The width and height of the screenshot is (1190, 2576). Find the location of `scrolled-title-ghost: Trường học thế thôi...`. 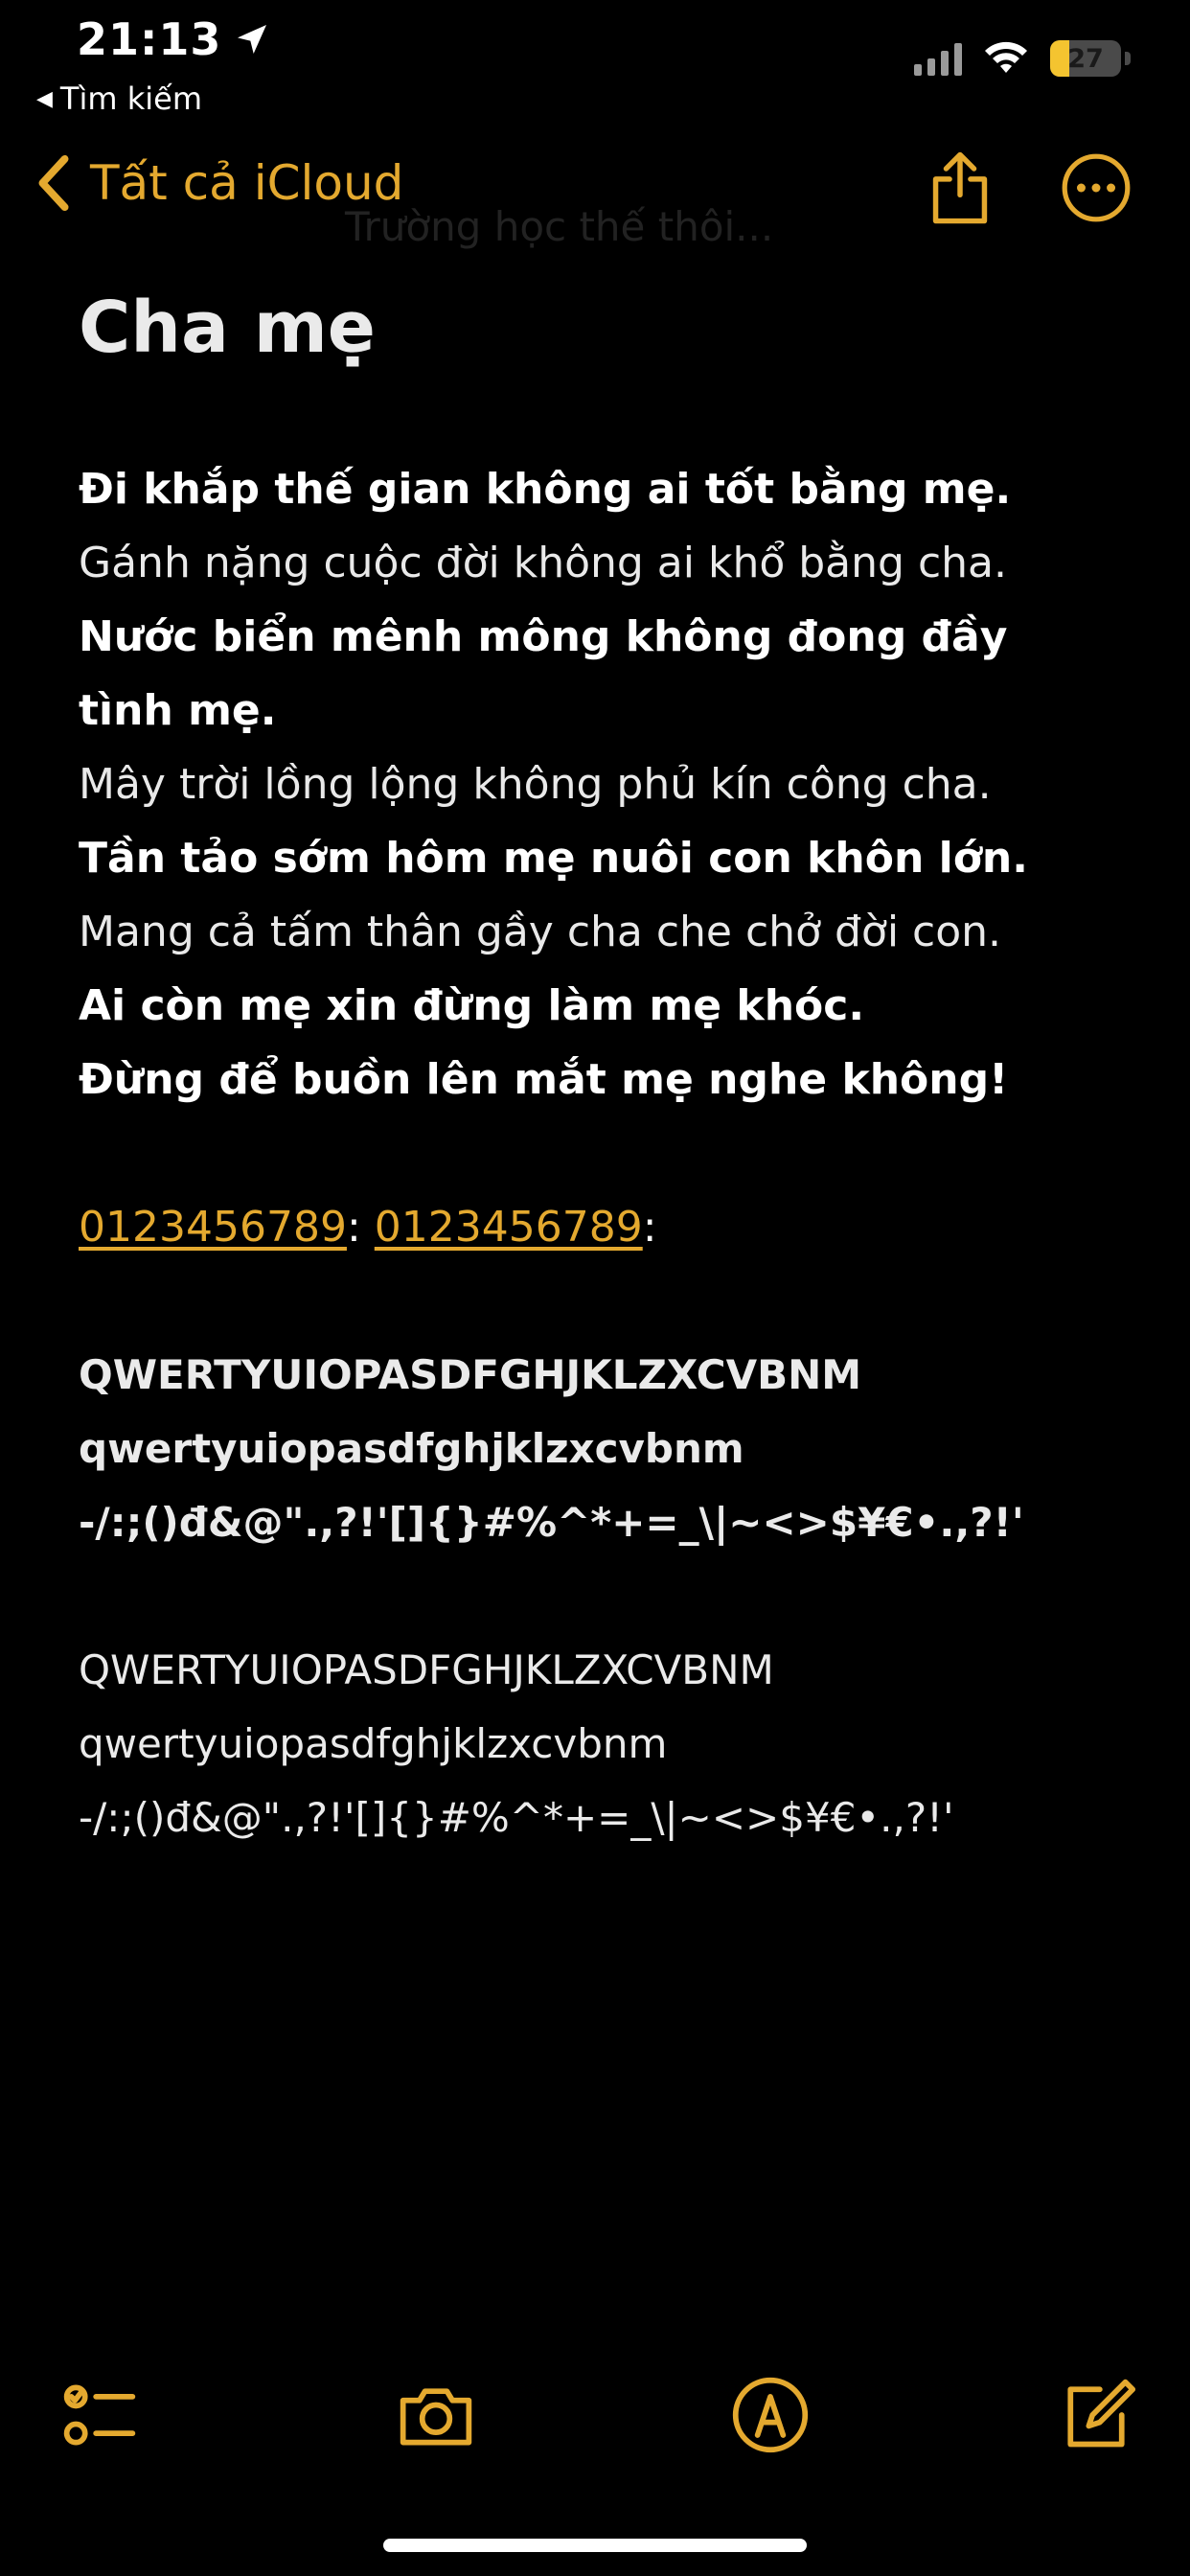

scrolled-title-ghost: Trường học thế thôi... is located at coordinates (559, 226).